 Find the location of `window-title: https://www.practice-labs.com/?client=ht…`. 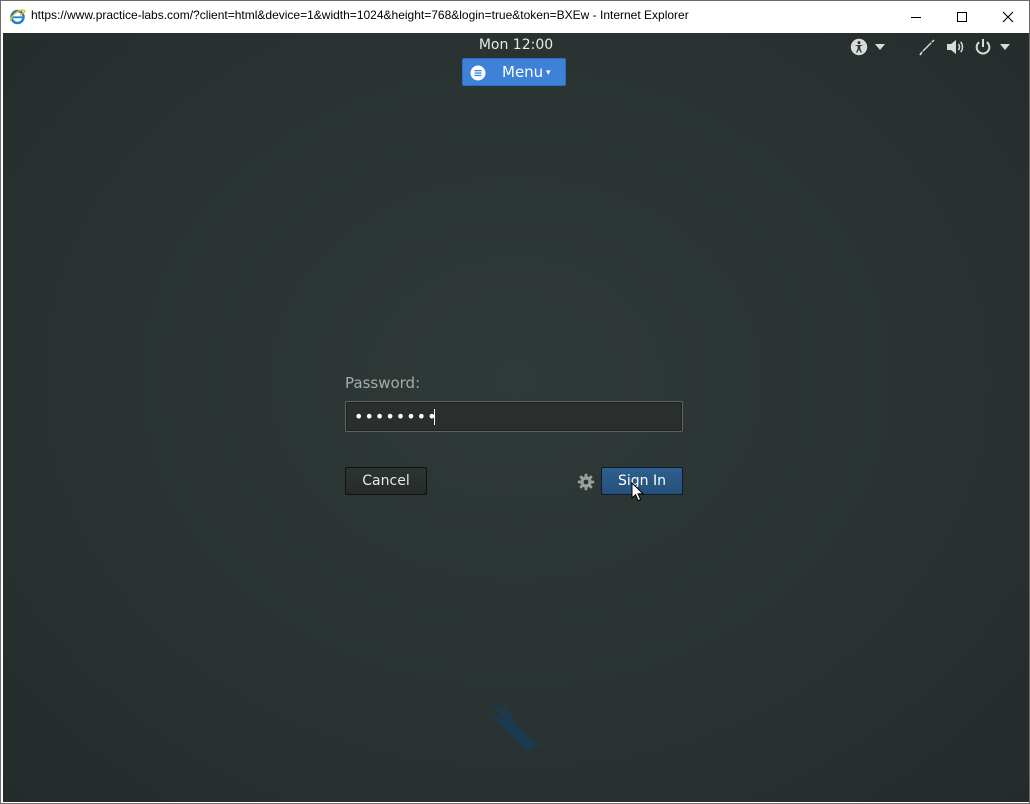

window-title: https://www.practice-labs.com/?client=ht… is located at coordinates (360, 15).